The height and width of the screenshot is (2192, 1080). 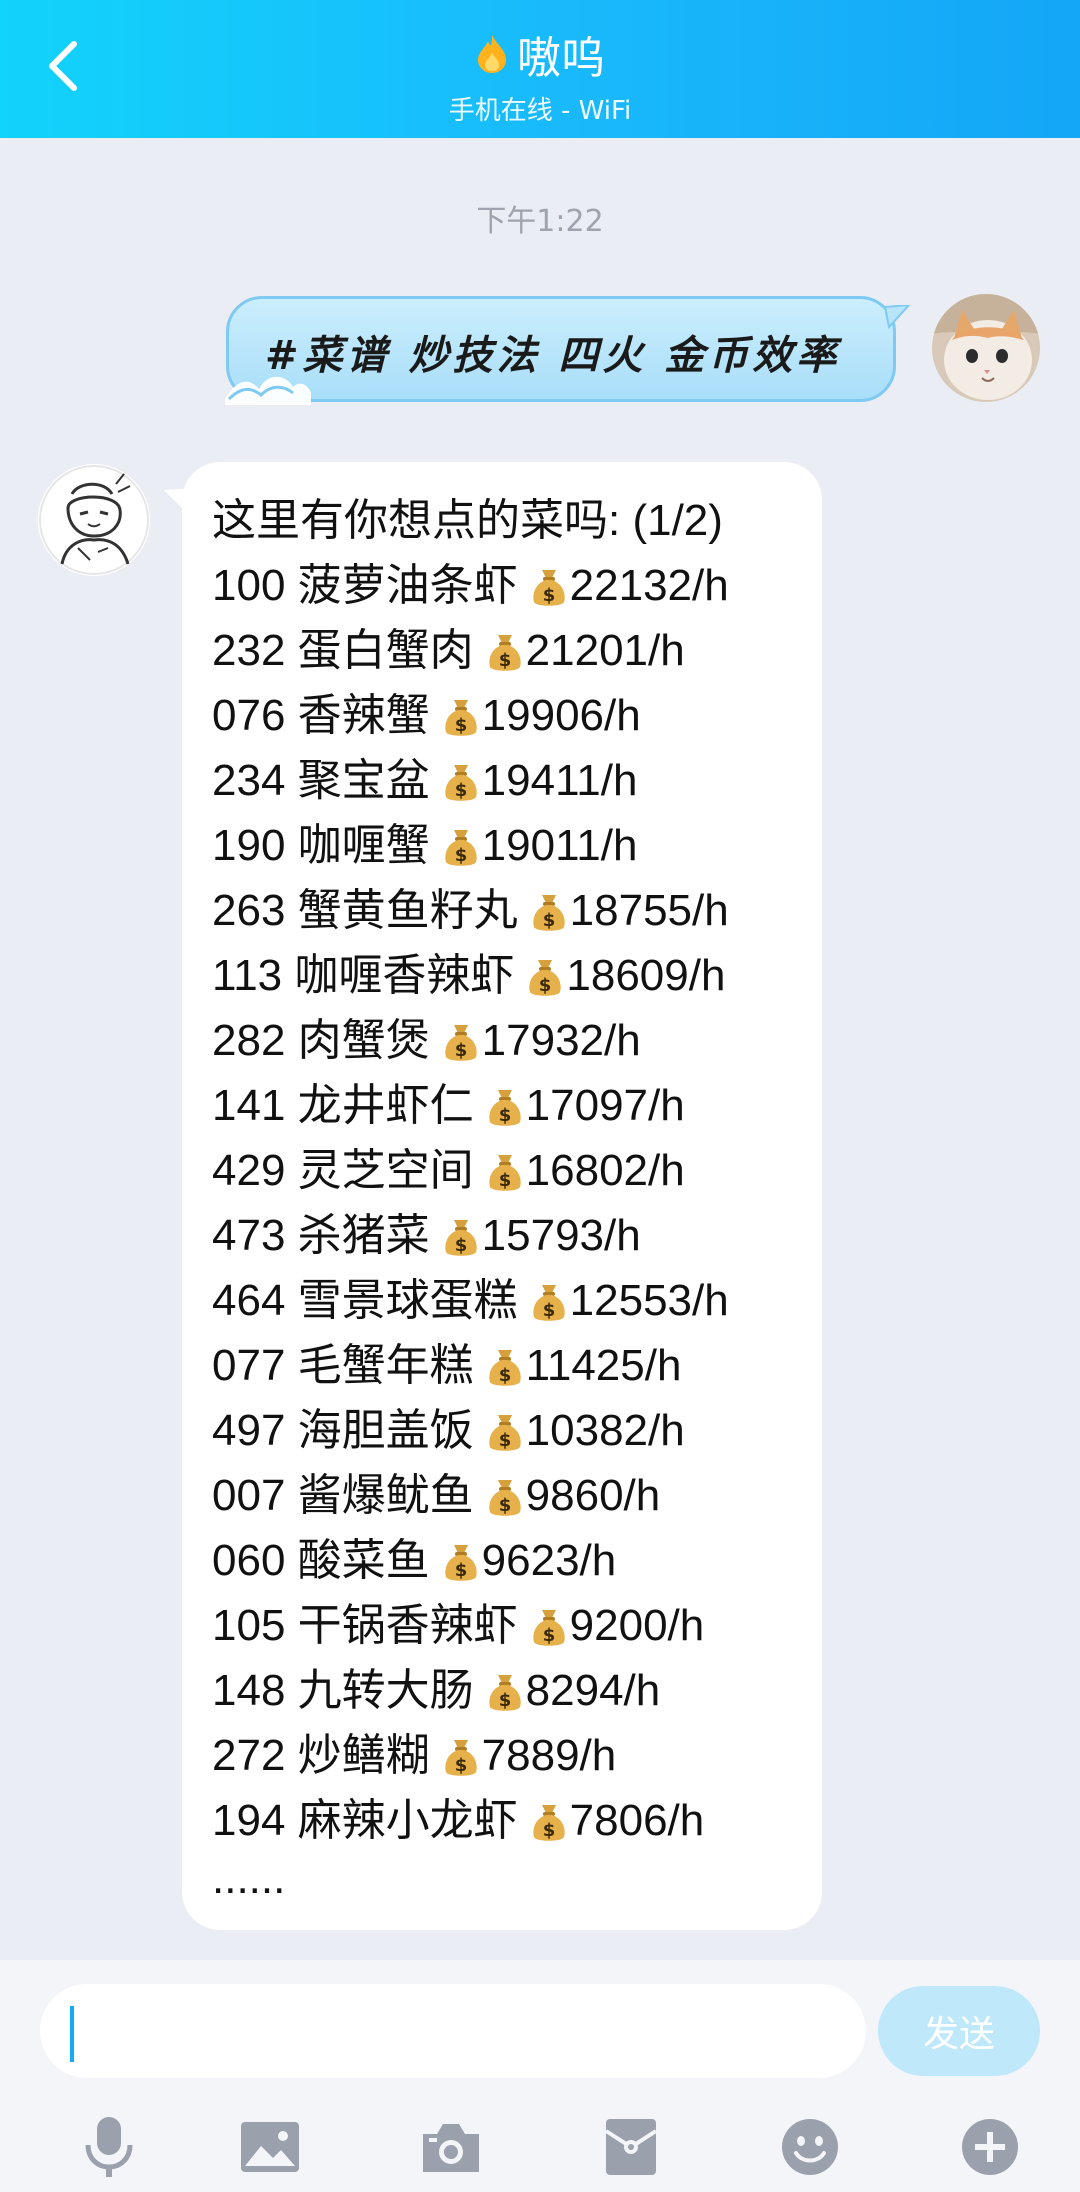 What do you see at coordinates (492, 54) in the screenshot?
I see `flame-icon` at bounding box center [492, 54].